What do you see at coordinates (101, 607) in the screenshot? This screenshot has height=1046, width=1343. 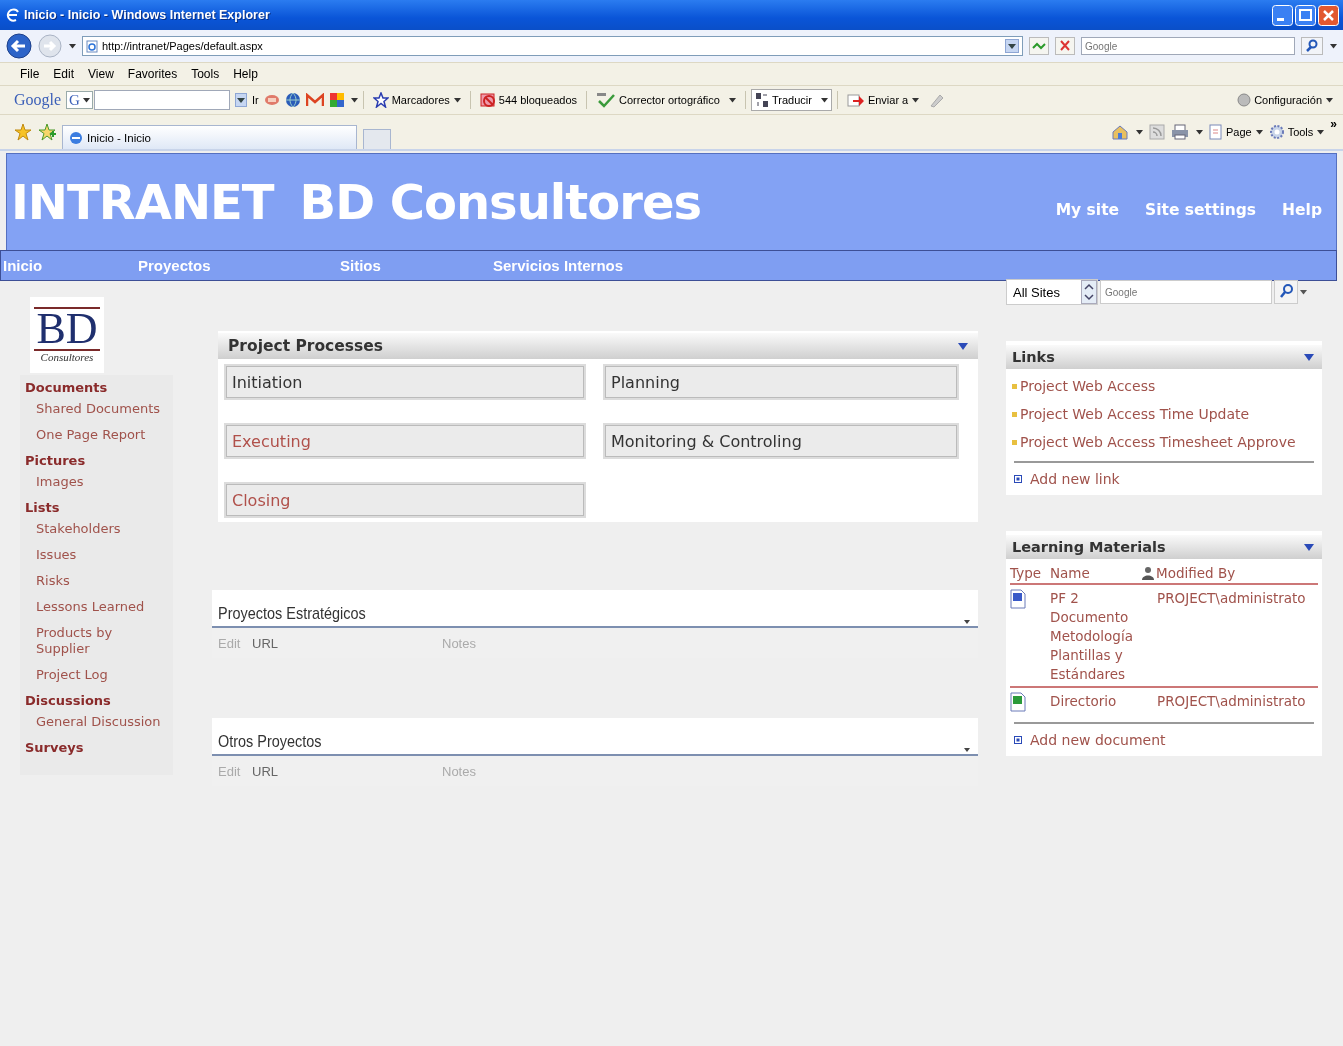 I see `nav-link: Lessons Learned` at bounding box center [101, 607].